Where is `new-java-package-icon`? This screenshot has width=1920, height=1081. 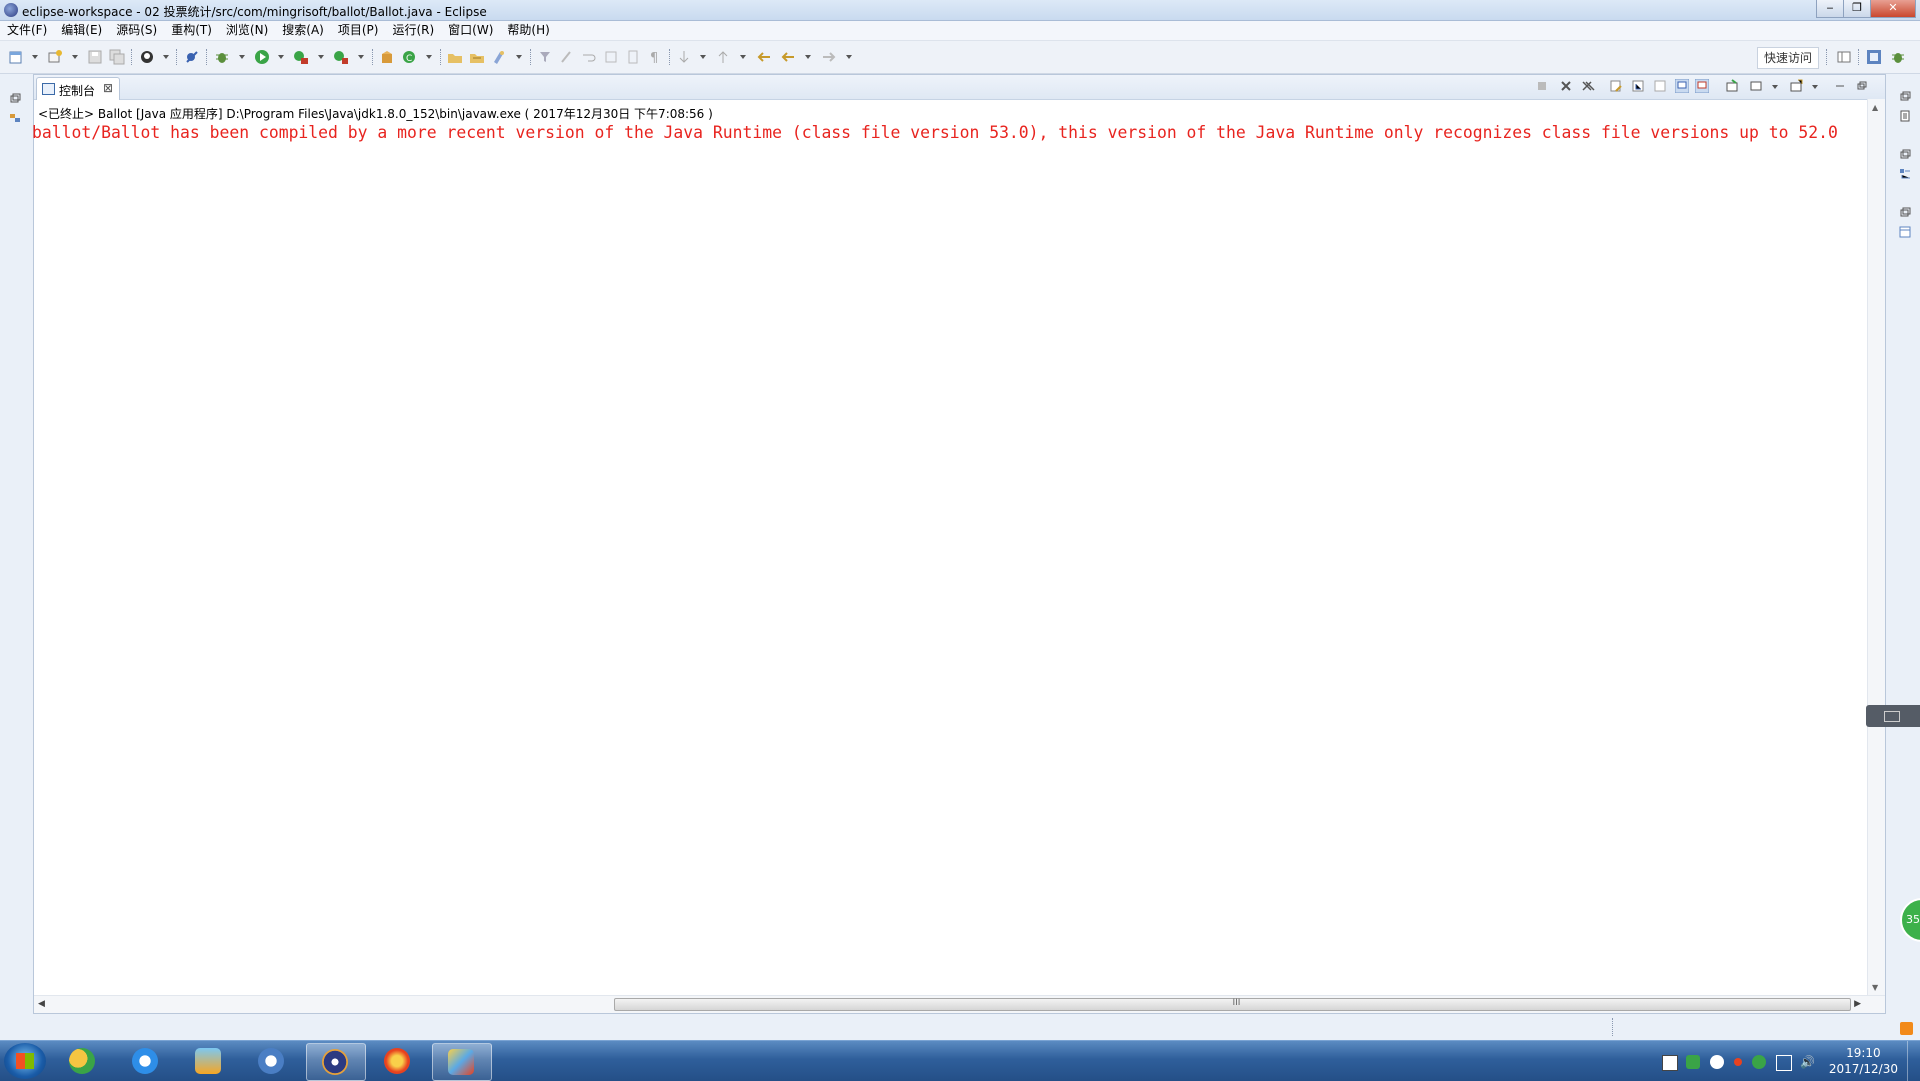 new-java-package-icon is located at coordinates (387, 57).